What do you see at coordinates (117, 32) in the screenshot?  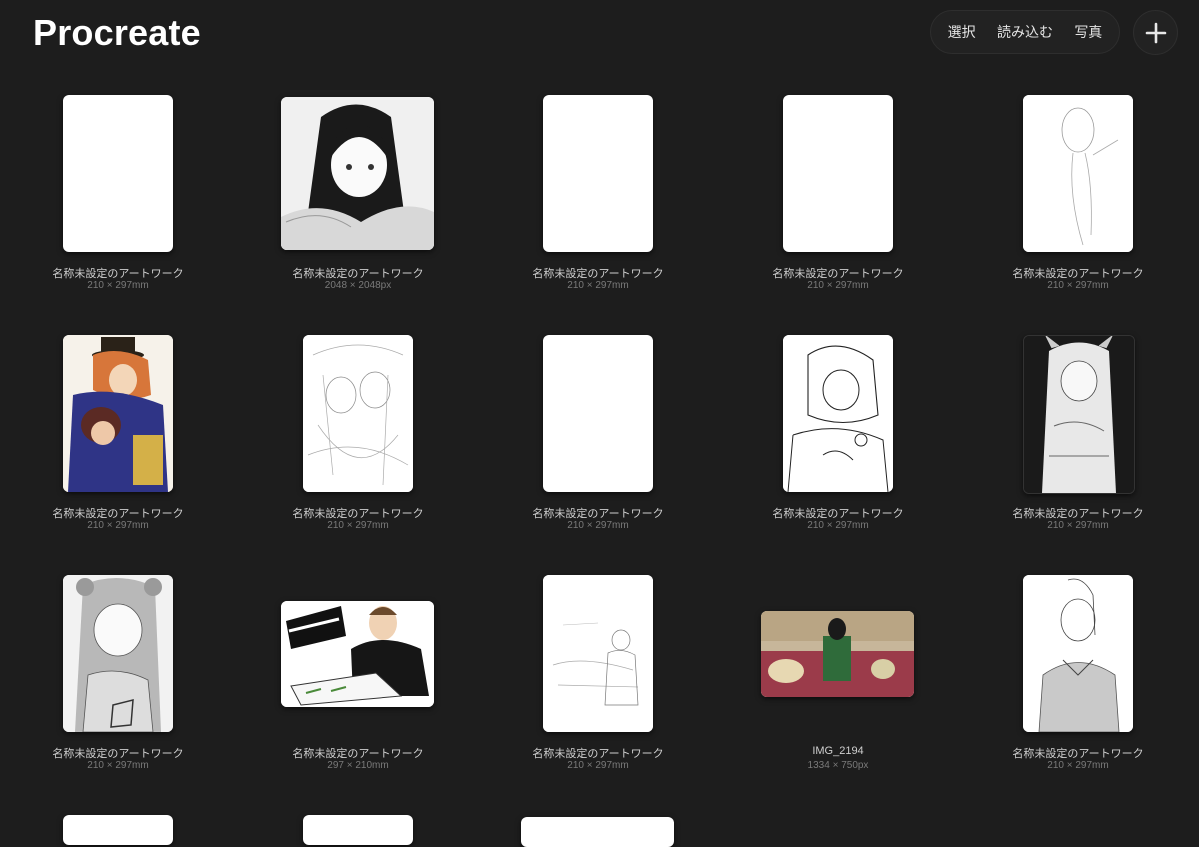 I see `app-title: Procreate` at bounding box center [117, 32].